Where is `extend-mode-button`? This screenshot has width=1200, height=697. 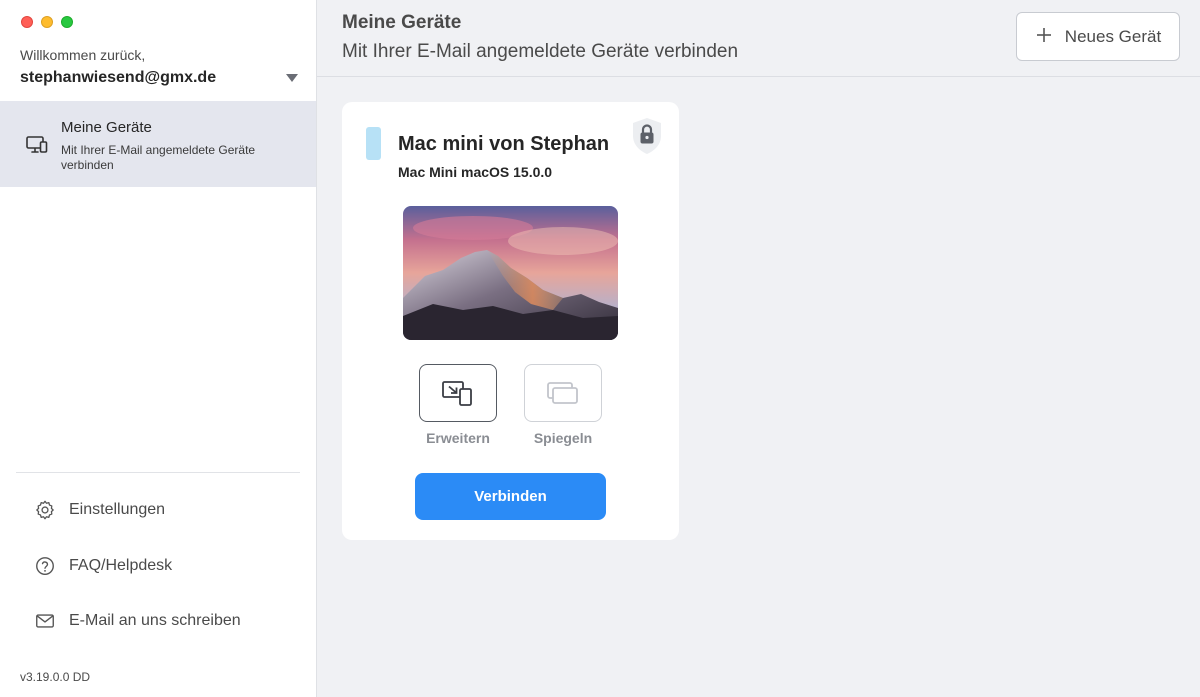 extend-mode-button is located at coordinates (458, 393).